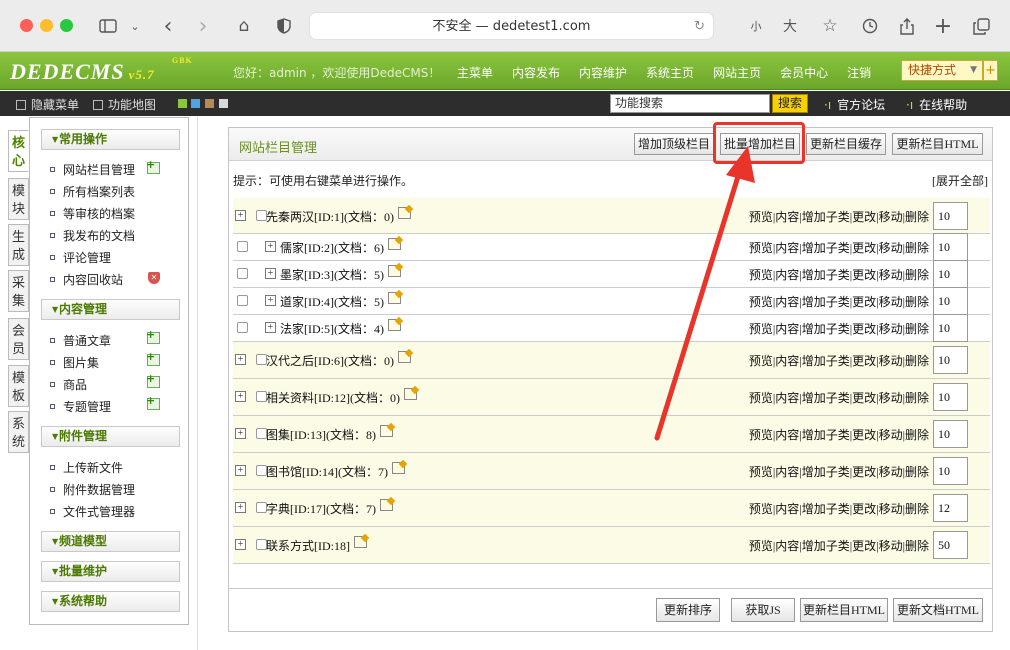 The width and height of the screenshot is (1010, 650). I want to click on nav-maintain: 内容维护, so click(603, 72).